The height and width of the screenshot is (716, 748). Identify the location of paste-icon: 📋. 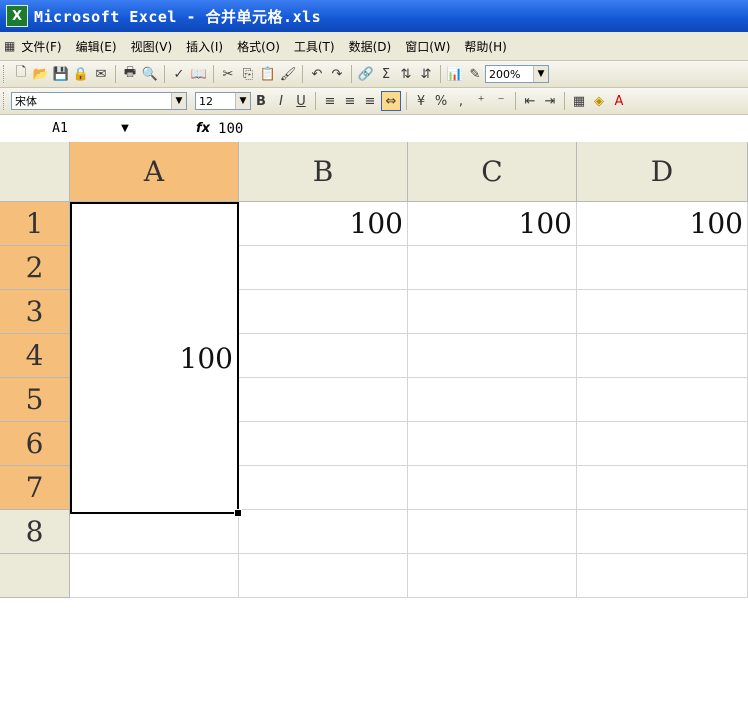
(268, 74).